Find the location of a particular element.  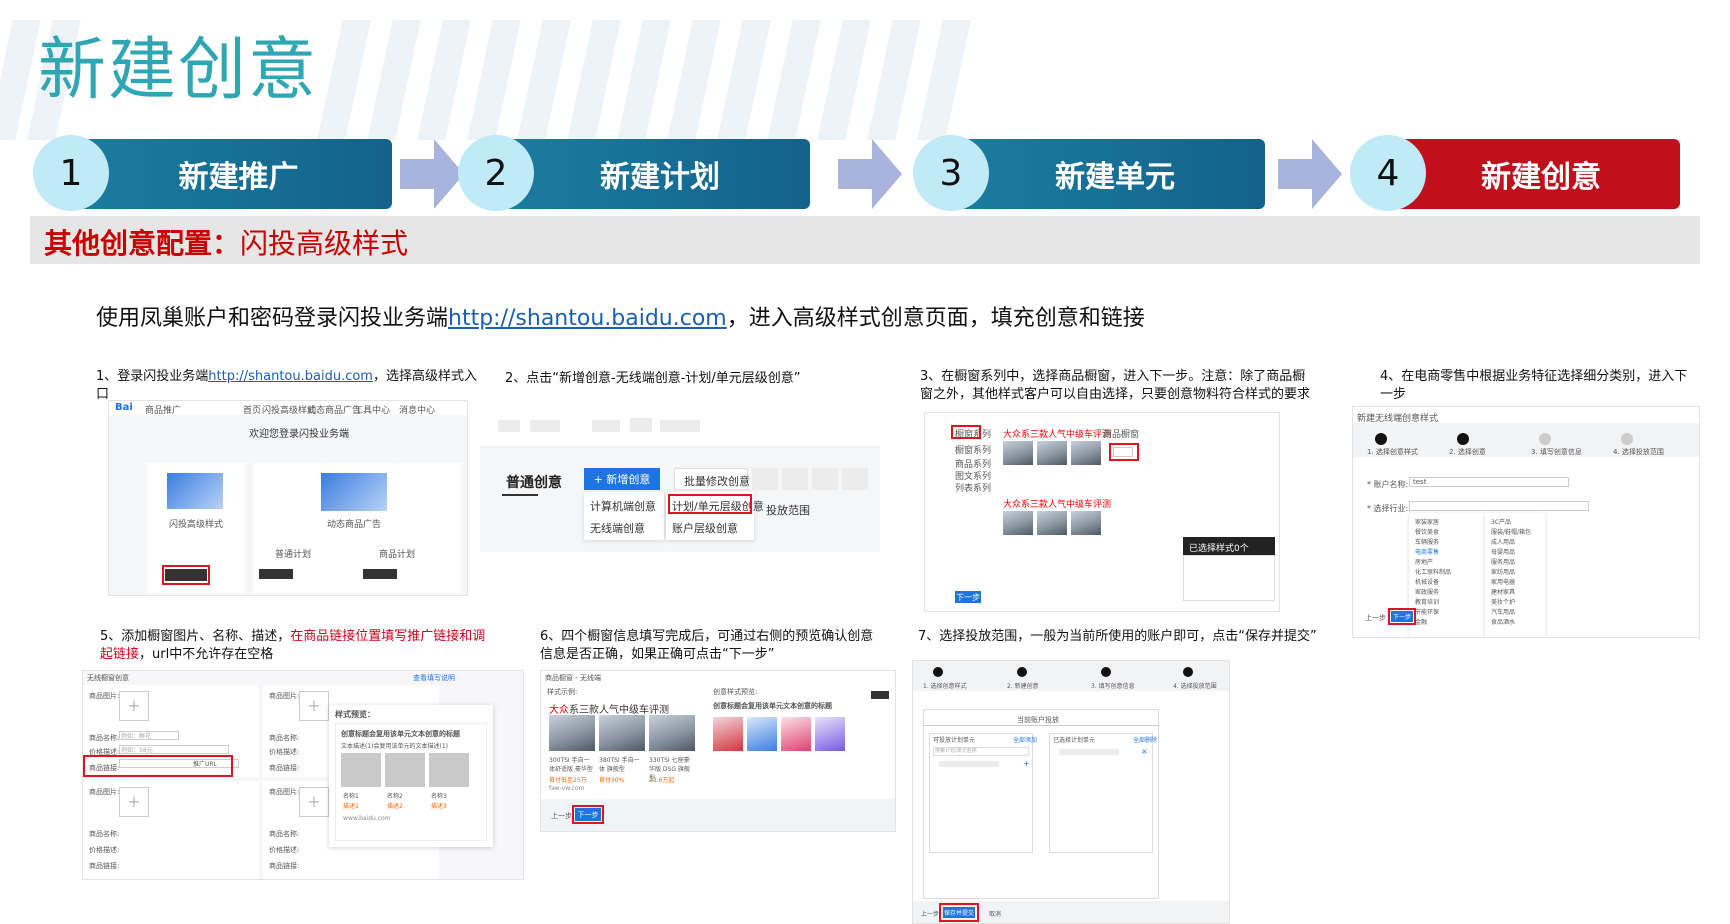

batch-edit-button: 批量修改创意 is located at coordinates (717, 481).